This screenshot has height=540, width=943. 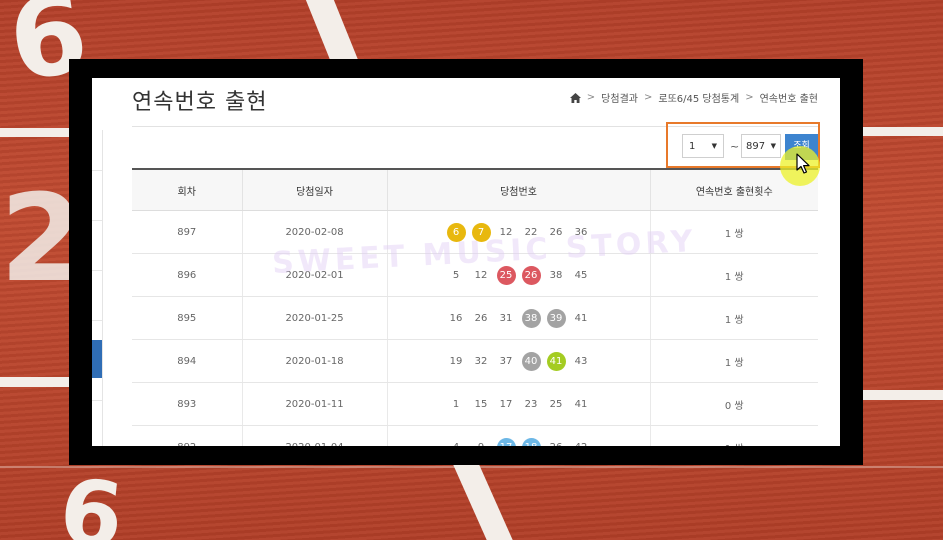 I want to click on number-ball: 45, so click(x=581, y=275).